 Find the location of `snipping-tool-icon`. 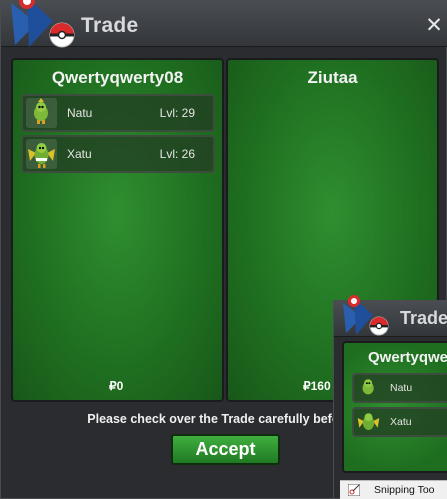

snipping-tool-icon is located at coordinates (354, 490).